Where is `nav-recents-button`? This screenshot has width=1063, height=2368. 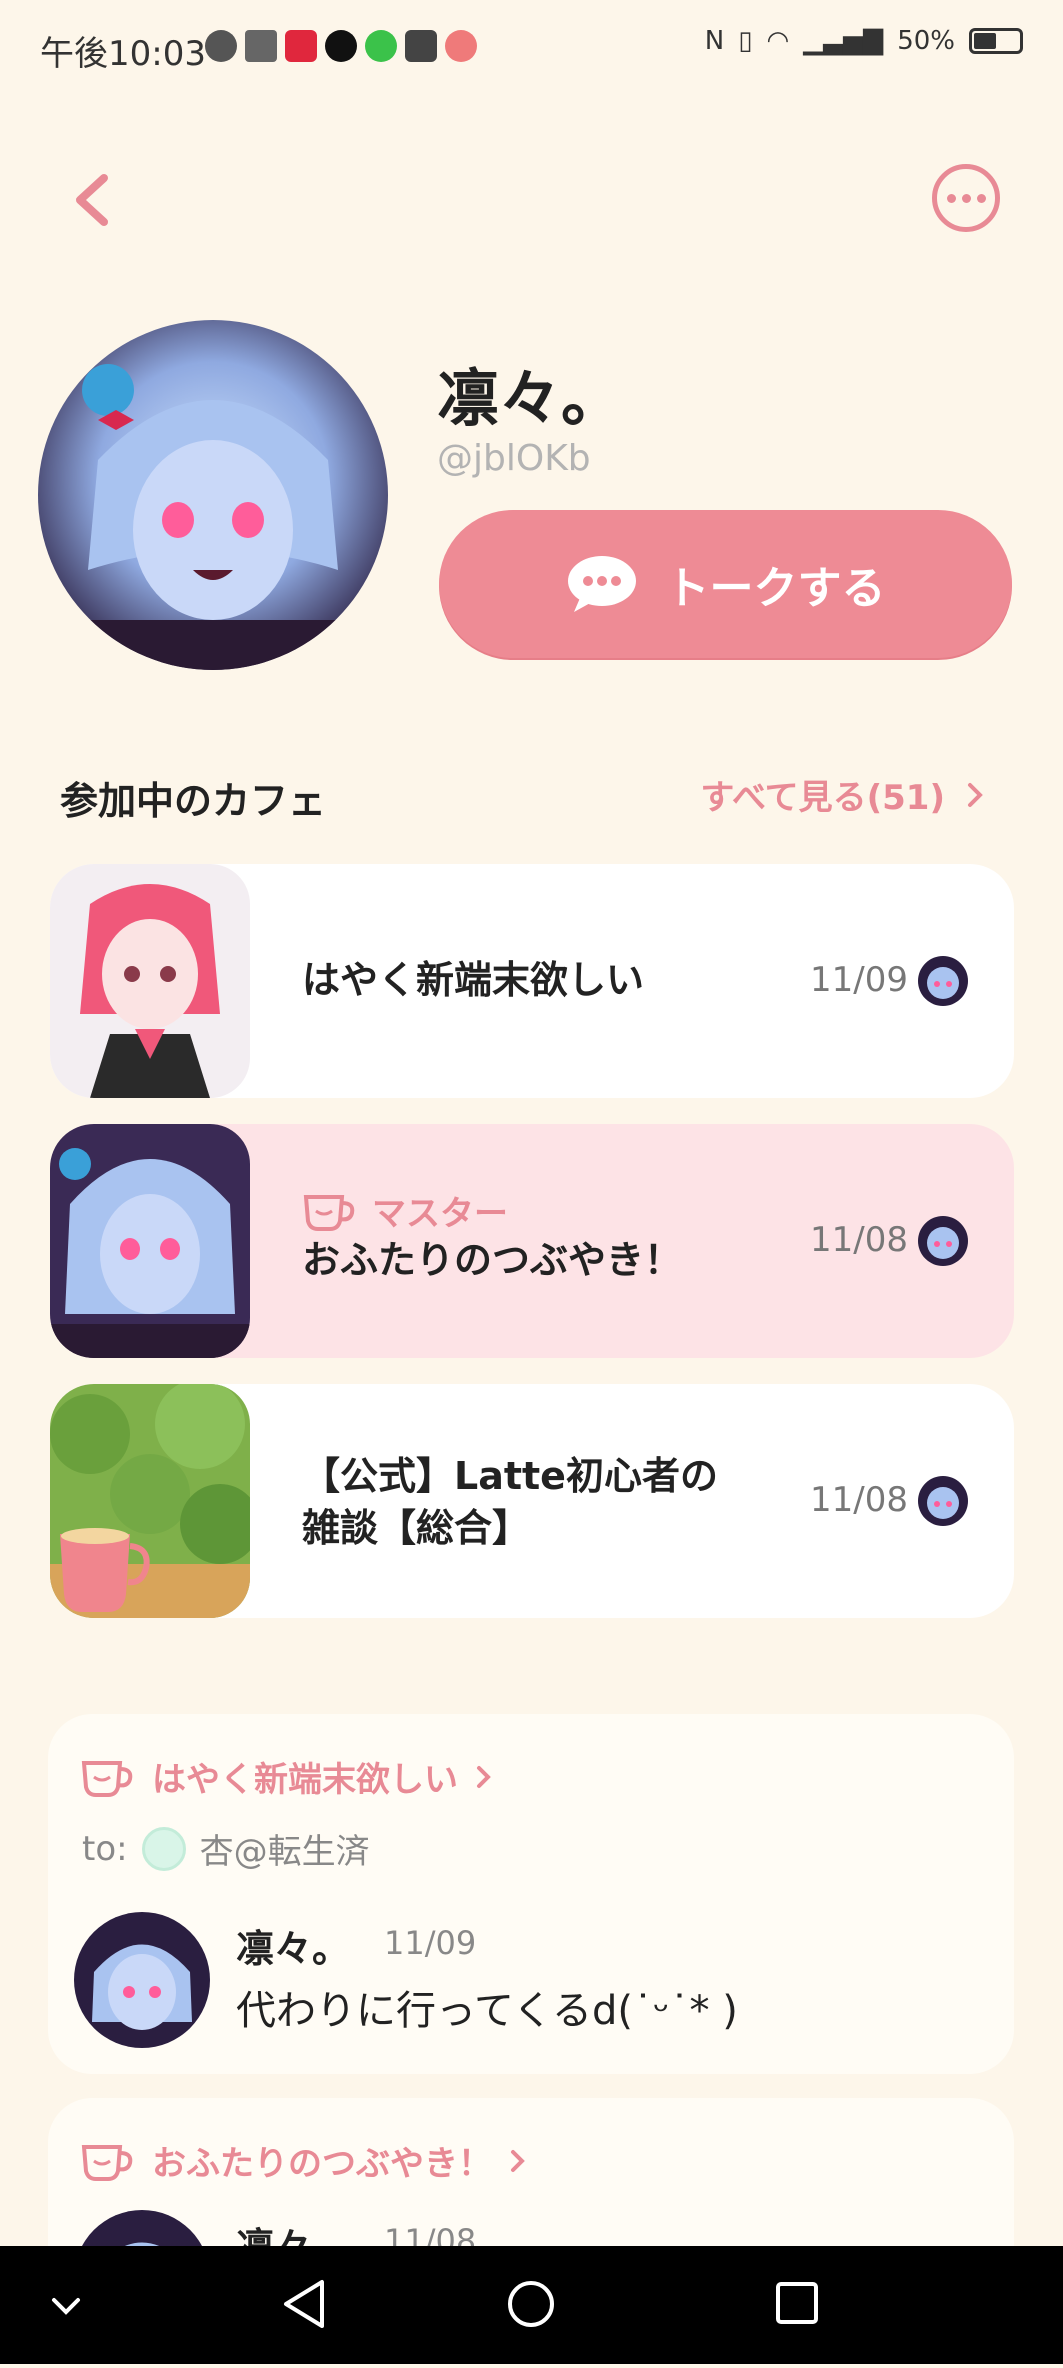
nav-recents-button is located at coordinates (797, 2303).